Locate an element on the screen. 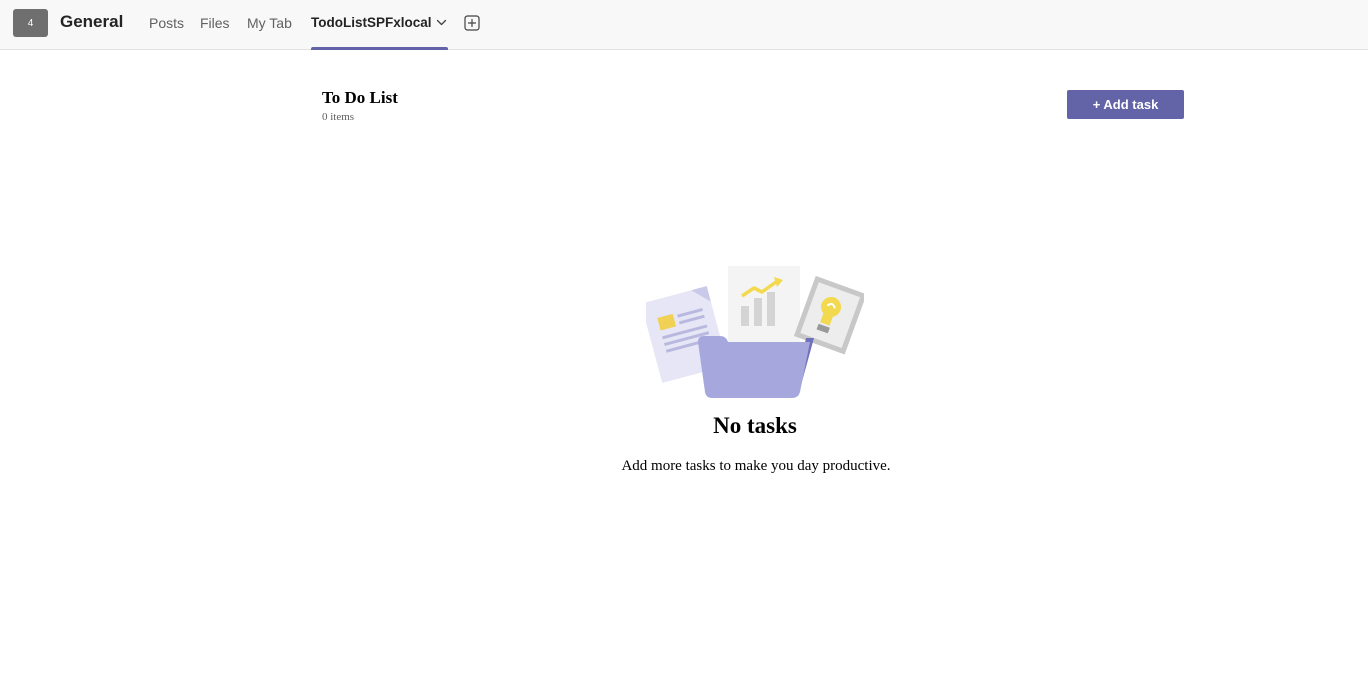 This screenshot has height=689, width=1368. team-avatar-text: 4 is located at coordinates (30, 23).